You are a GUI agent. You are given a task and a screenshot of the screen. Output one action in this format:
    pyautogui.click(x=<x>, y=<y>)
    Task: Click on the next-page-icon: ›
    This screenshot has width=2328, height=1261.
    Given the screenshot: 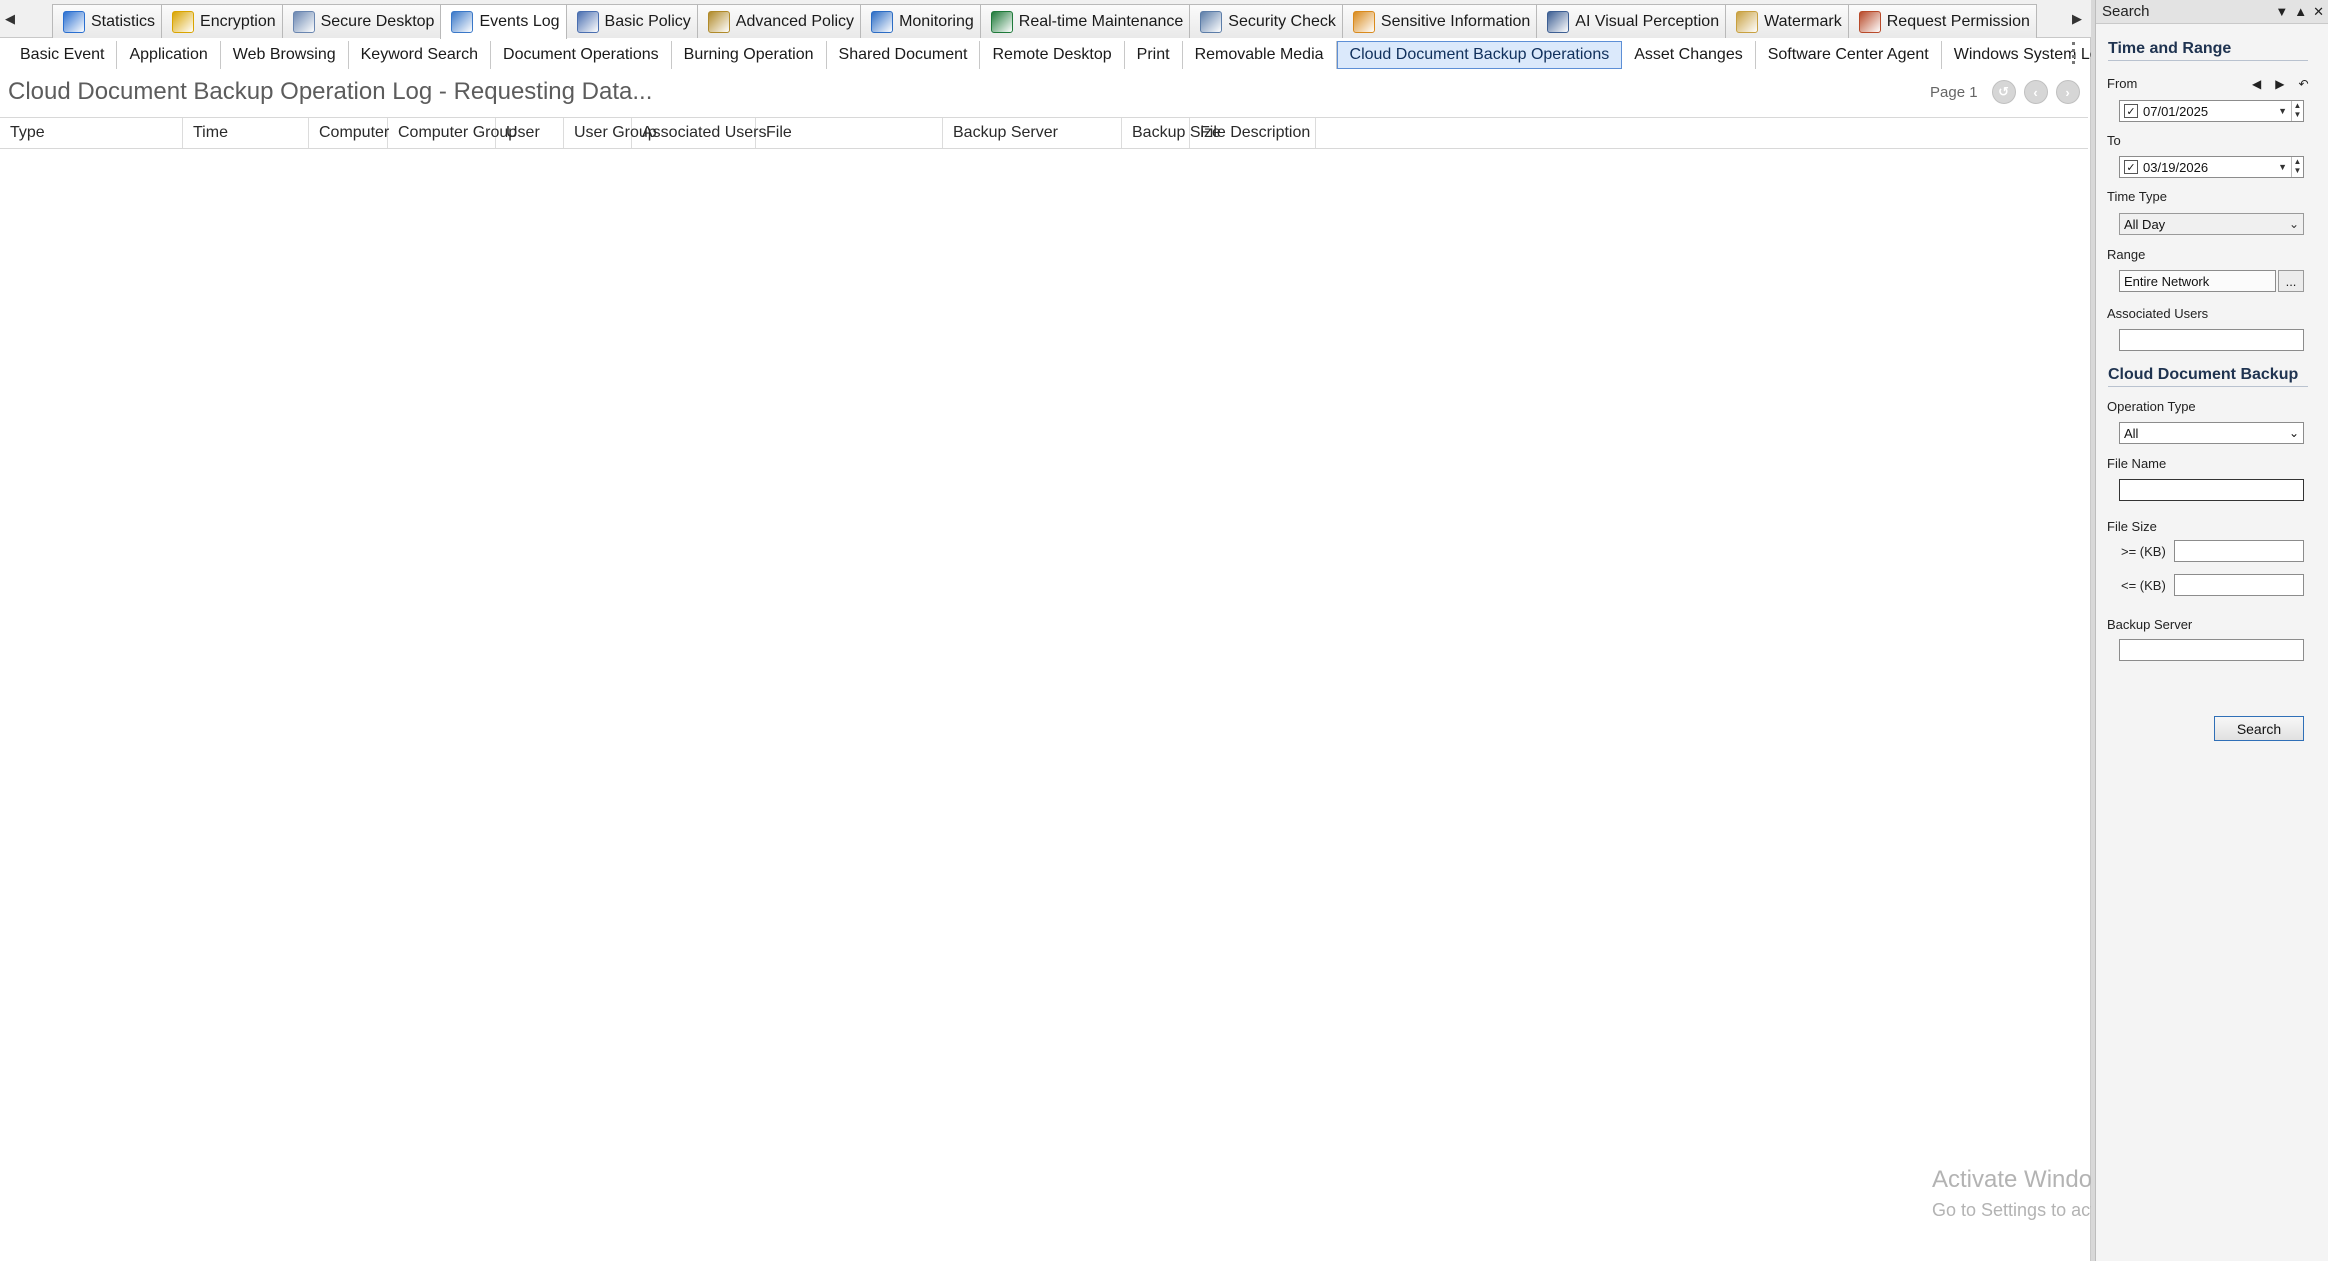 What is the action you would take?
    pyautogui.click(x=2067, y=92)
    